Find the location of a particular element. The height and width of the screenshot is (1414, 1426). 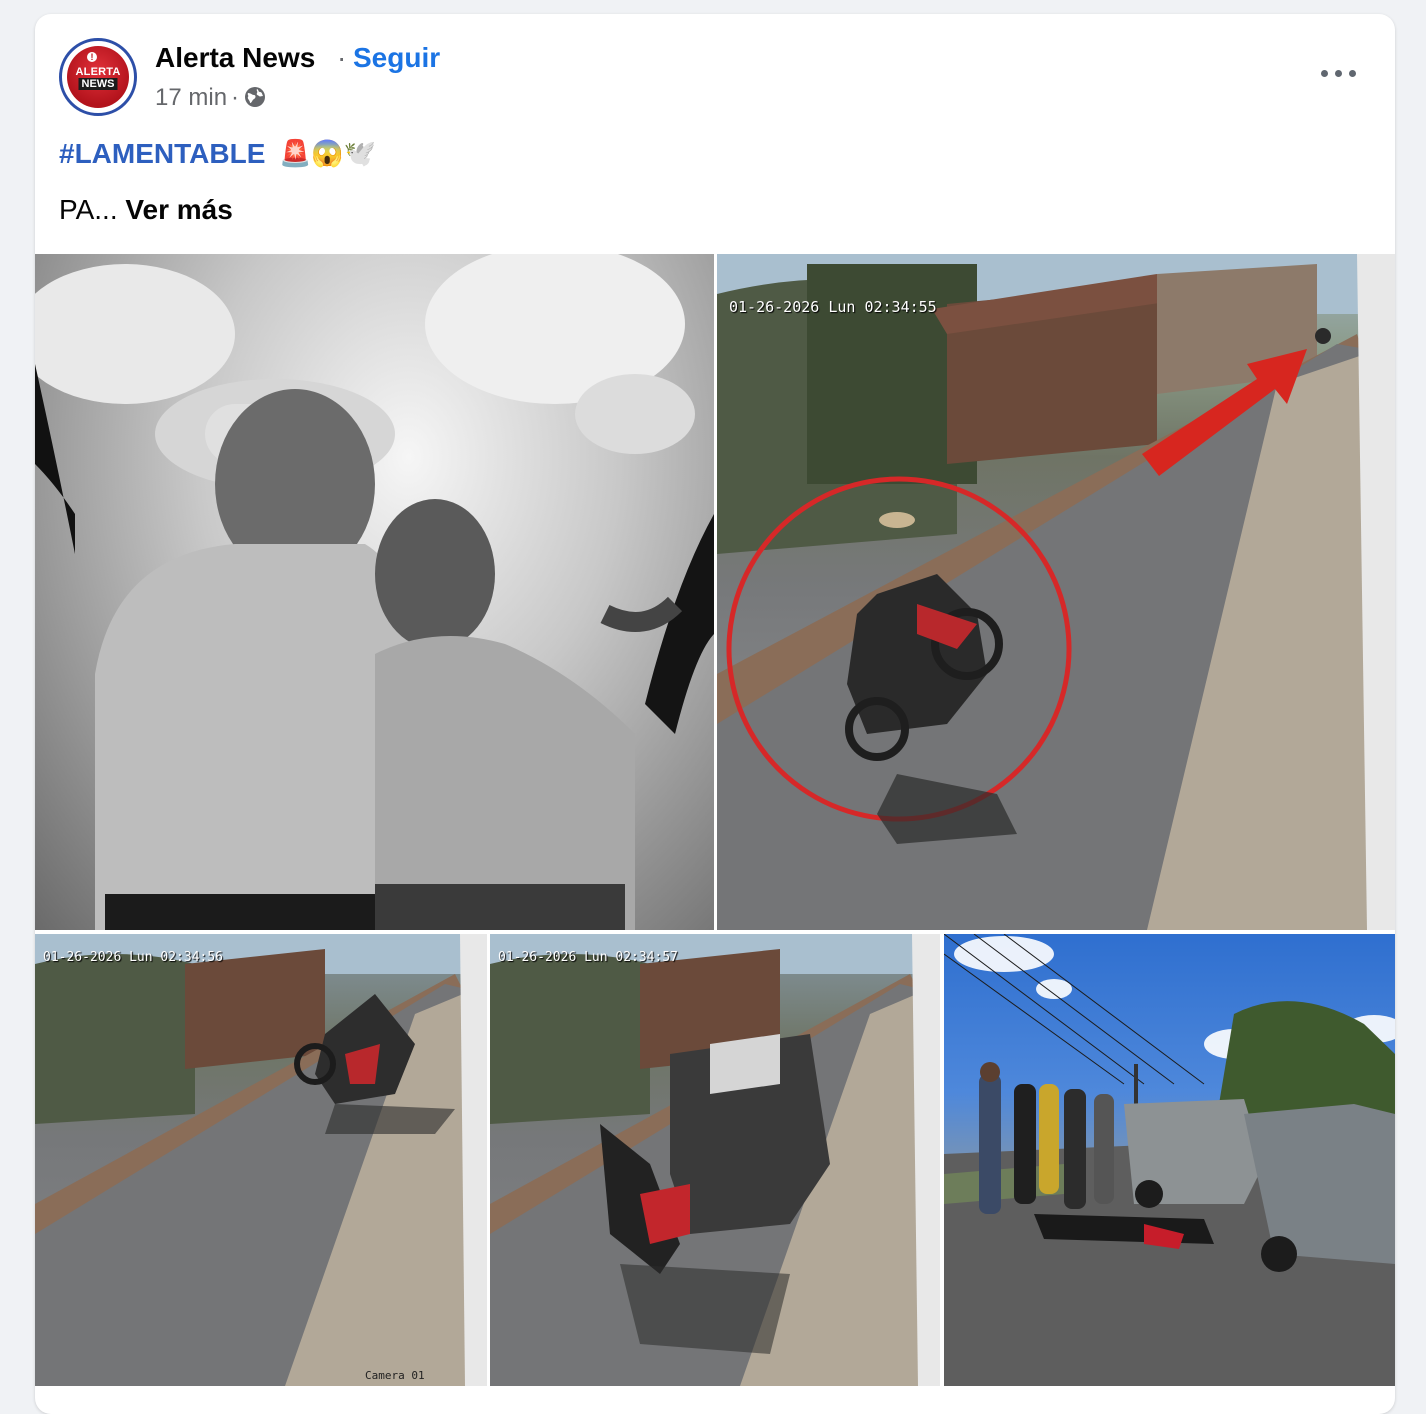

page-name-link: Alerta News is located at coordinates (235, 58).